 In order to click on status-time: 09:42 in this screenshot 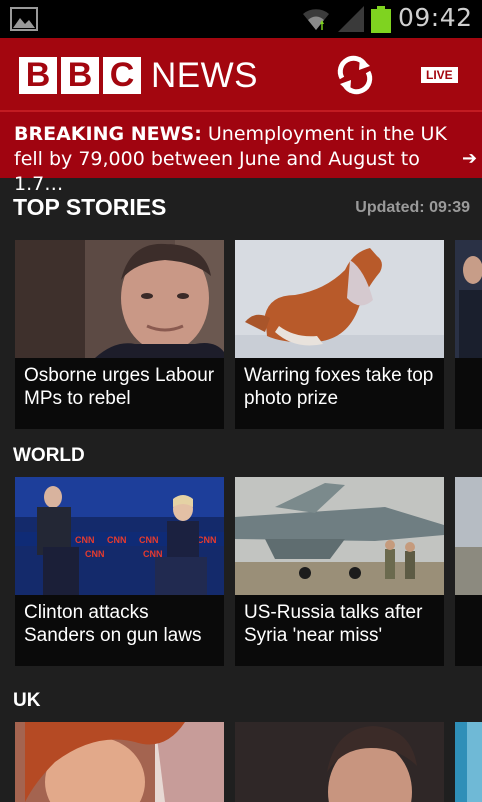, I will do `click(435, 17)`.